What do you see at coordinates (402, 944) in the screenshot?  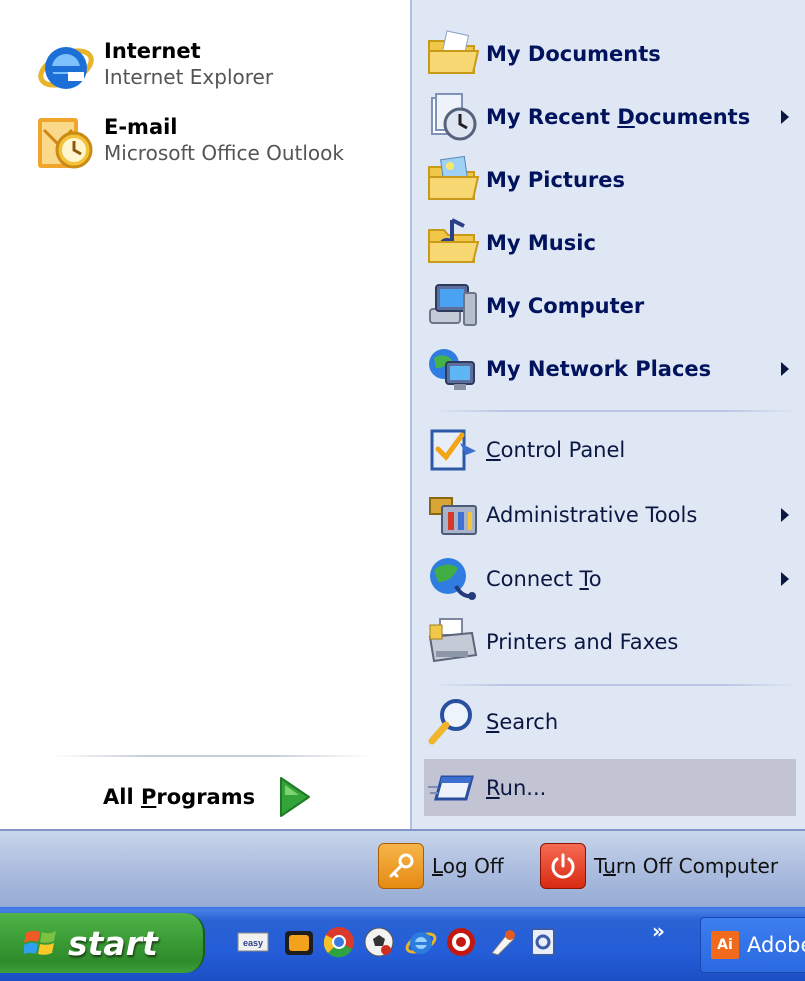 I see `taskbar: start easy » Ai Adobe` at bounding box center [402, 944].